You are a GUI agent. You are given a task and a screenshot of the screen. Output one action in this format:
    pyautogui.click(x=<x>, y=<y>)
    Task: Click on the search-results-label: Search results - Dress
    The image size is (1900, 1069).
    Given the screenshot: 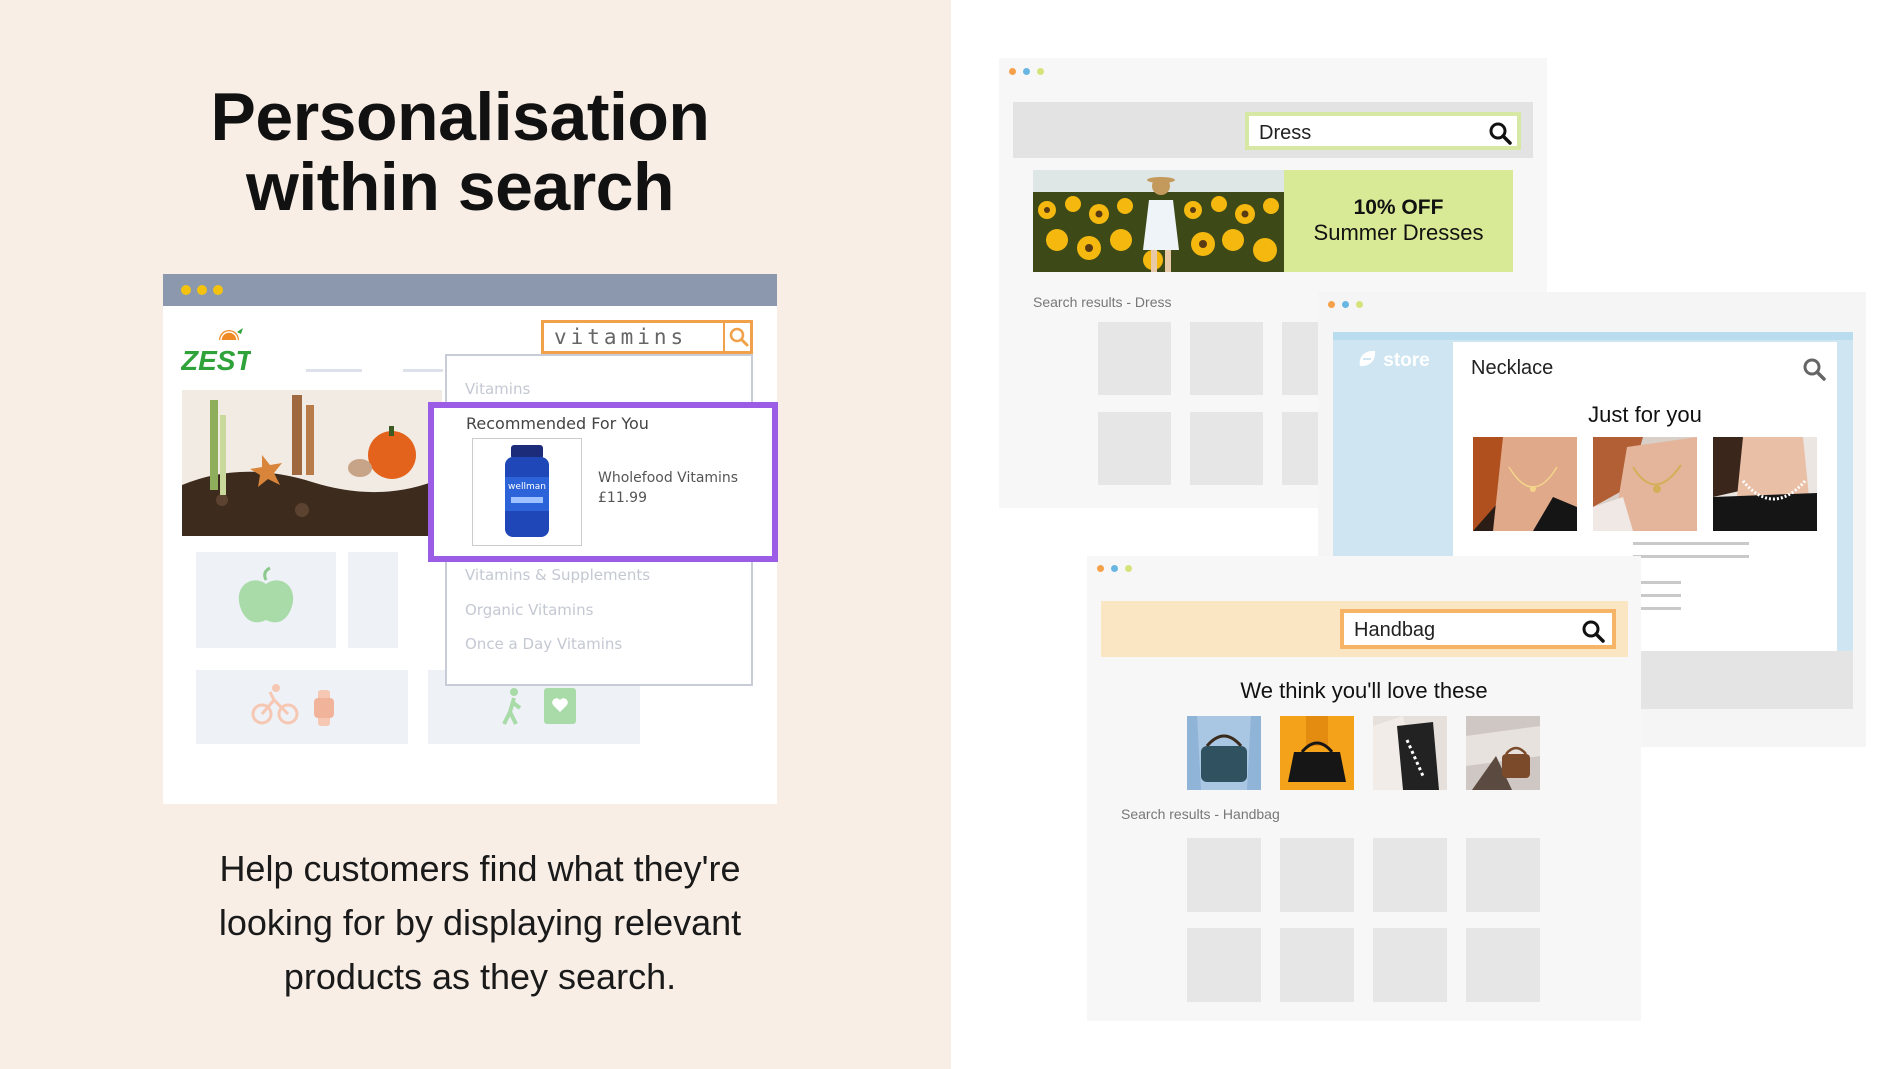 What is the action you would take?
    pyautogui.click(x=1102, y=302)
    